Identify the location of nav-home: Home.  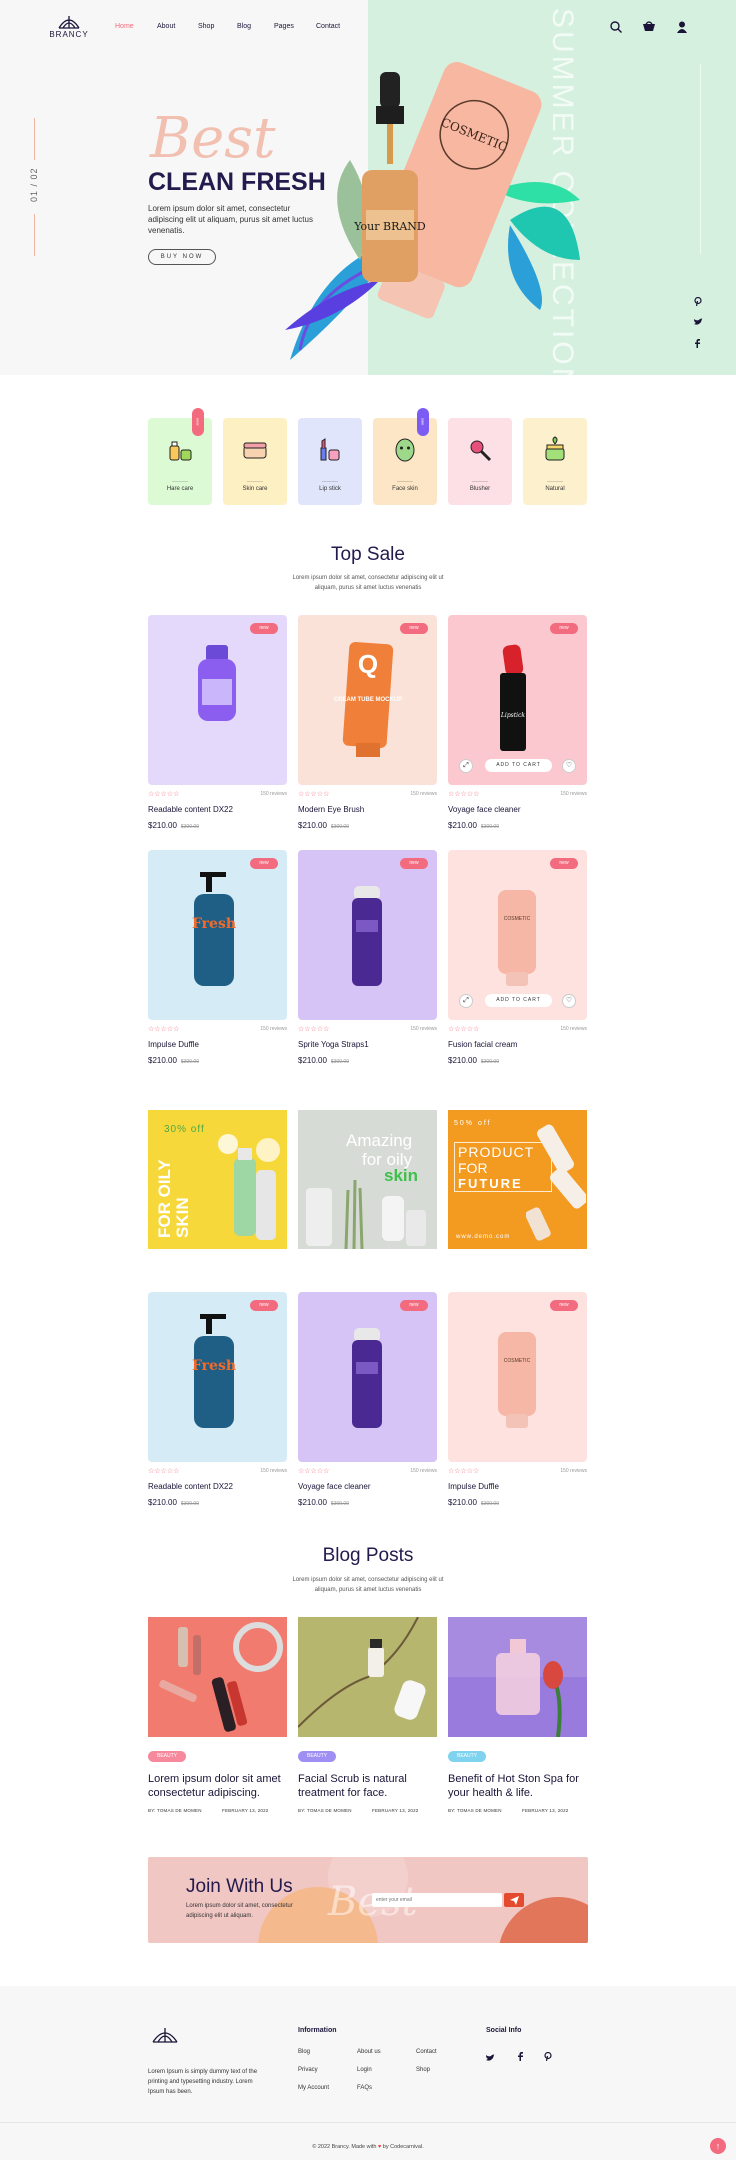
(124, 26).